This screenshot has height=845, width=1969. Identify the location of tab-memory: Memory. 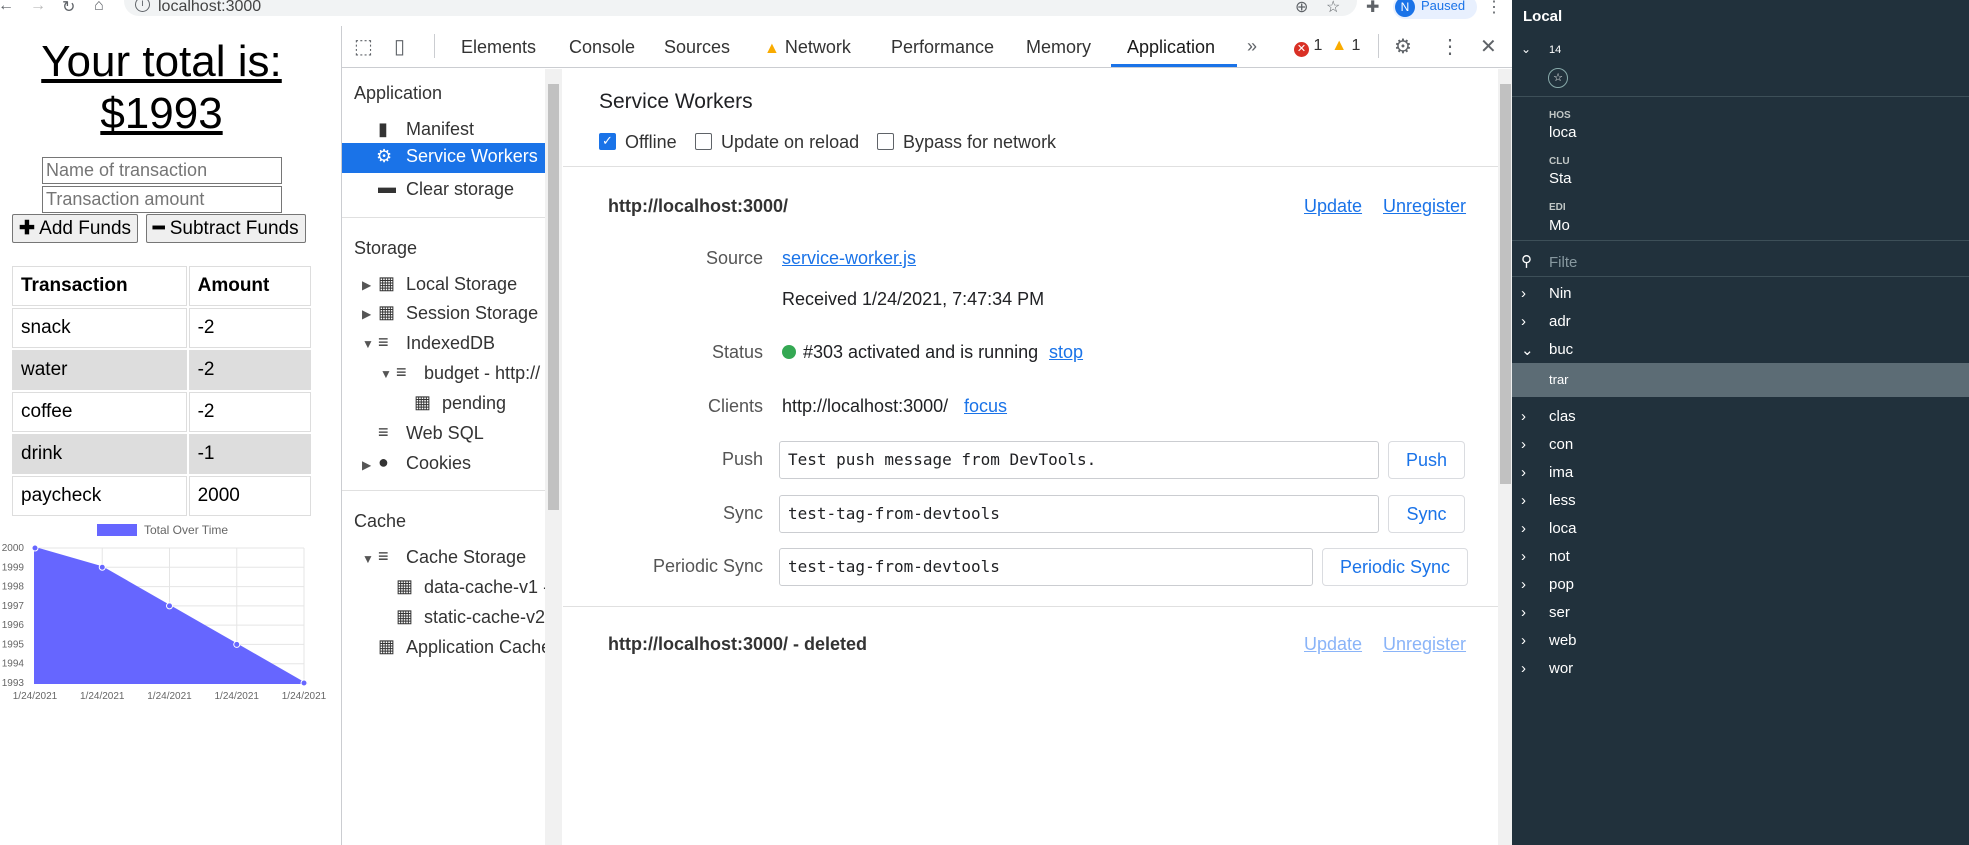
(1058, 47).